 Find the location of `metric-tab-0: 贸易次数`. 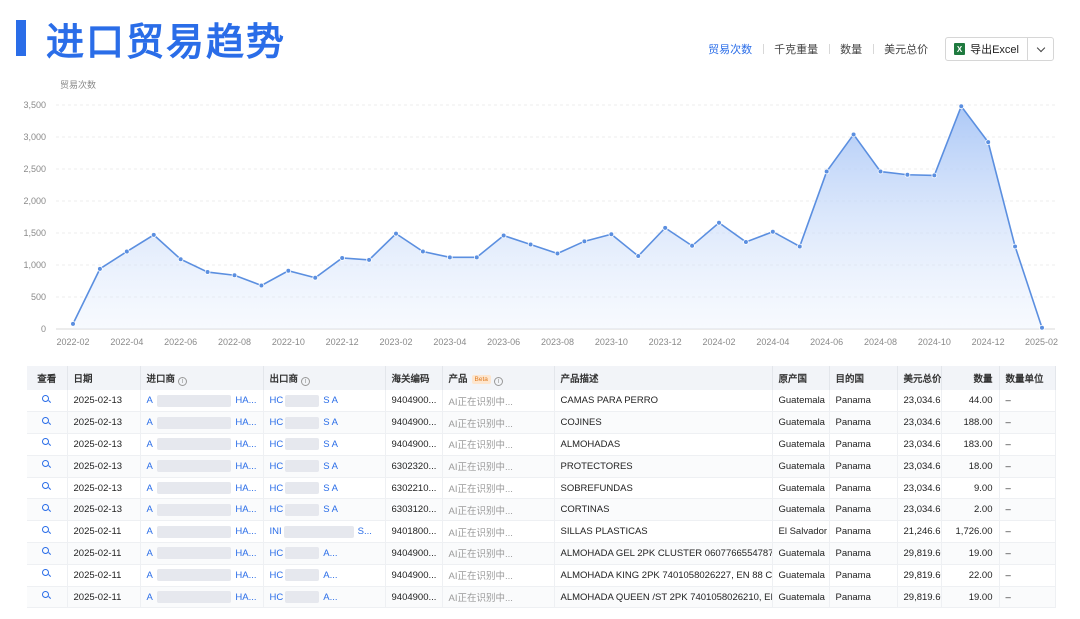

metric-tab-0: 贸易次数 is located at coordinates (730, 49).